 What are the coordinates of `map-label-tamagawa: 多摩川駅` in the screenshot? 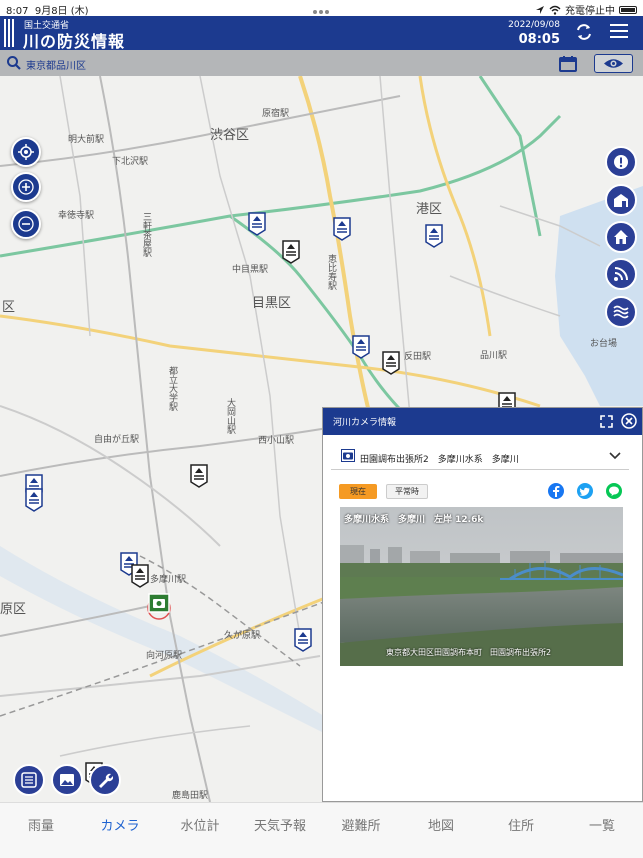 It's located at (168, 580).